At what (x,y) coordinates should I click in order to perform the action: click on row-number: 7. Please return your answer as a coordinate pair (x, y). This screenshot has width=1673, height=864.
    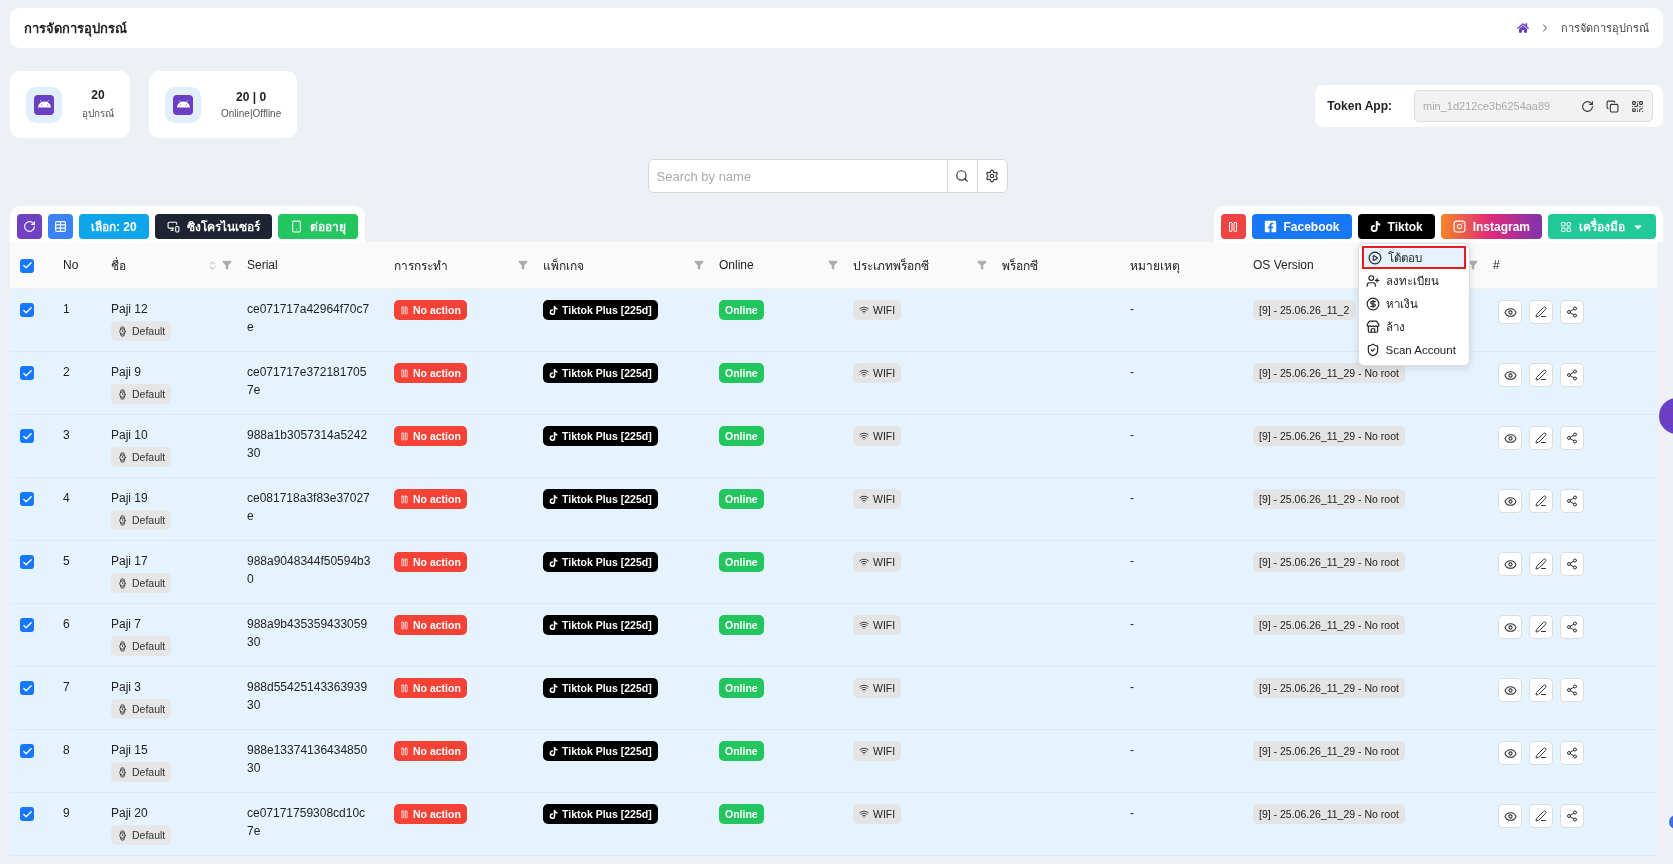
    Looking at the image, I should click on (67, 687).